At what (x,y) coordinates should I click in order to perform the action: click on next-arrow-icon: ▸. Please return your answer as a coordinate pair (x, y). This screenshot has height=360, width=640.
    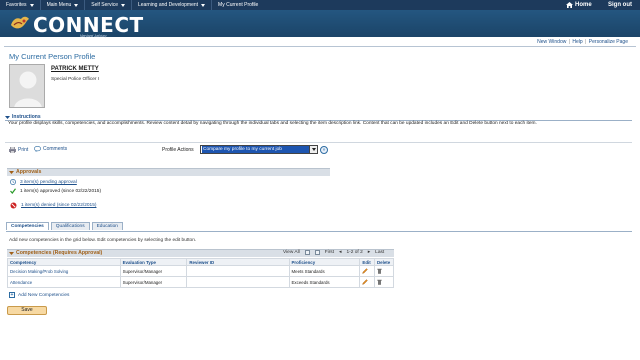
    Looking at the image, I should click on (369, 252).